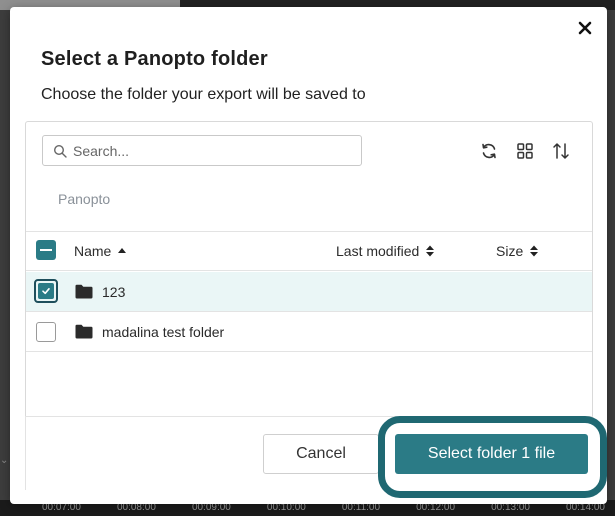 This screenshot has width=615, height=516. What do you see at coordinates (491, 454) in the screenshot?
I see `select-folder-button: Select folder 1 file` at bounding box center [491, 454].